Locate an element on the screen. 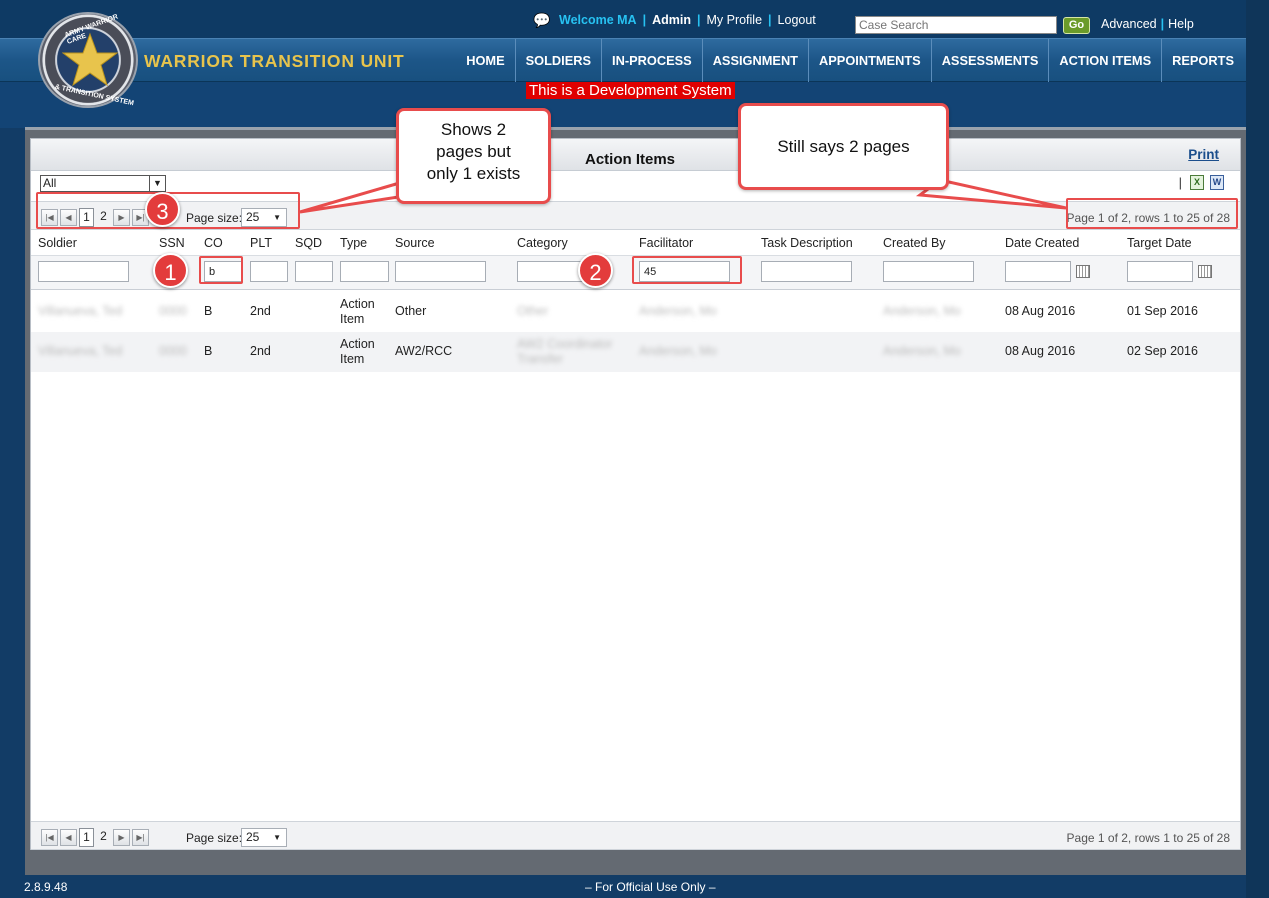  page-number-2: 2 is located at coordinates (103, 837).